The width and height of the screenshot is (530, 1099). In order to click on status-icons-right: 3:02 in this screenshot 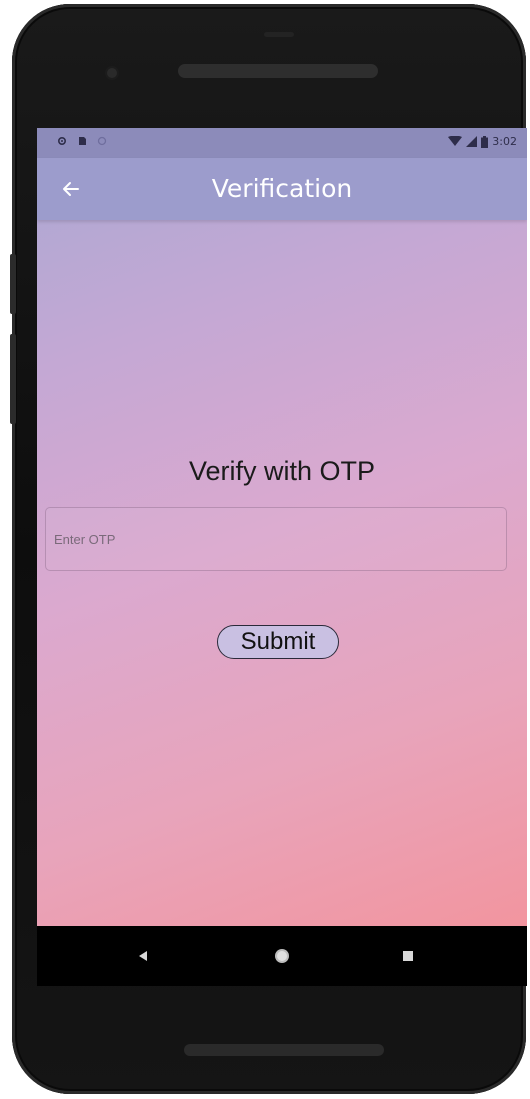, I will do `click(482, 141)`.